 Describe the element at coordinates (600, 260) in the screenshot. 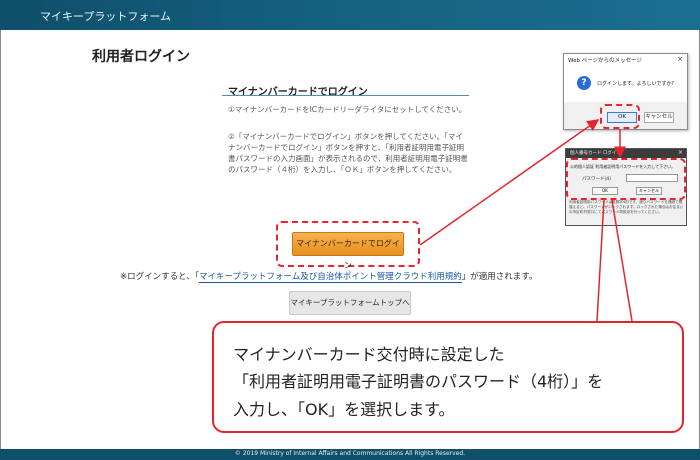

I see `callout-leader-left` at that location.